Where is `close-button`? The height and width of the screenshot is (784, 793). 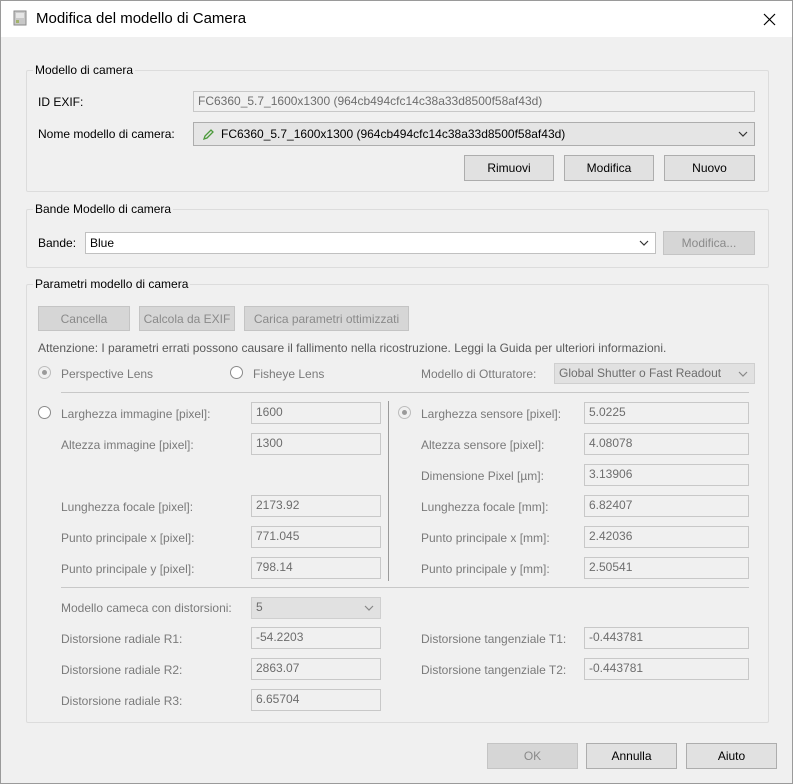
close-button is located at coordinates (769, 19).